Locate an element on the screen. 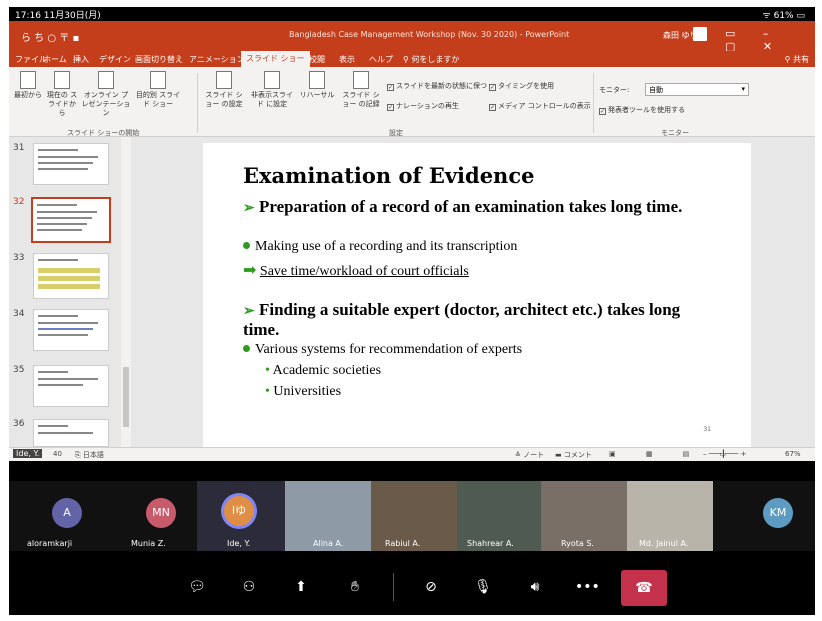 This screenshot has height=621, width=822. comments-button: ▬ コメント is located at coordinates (573, 455).